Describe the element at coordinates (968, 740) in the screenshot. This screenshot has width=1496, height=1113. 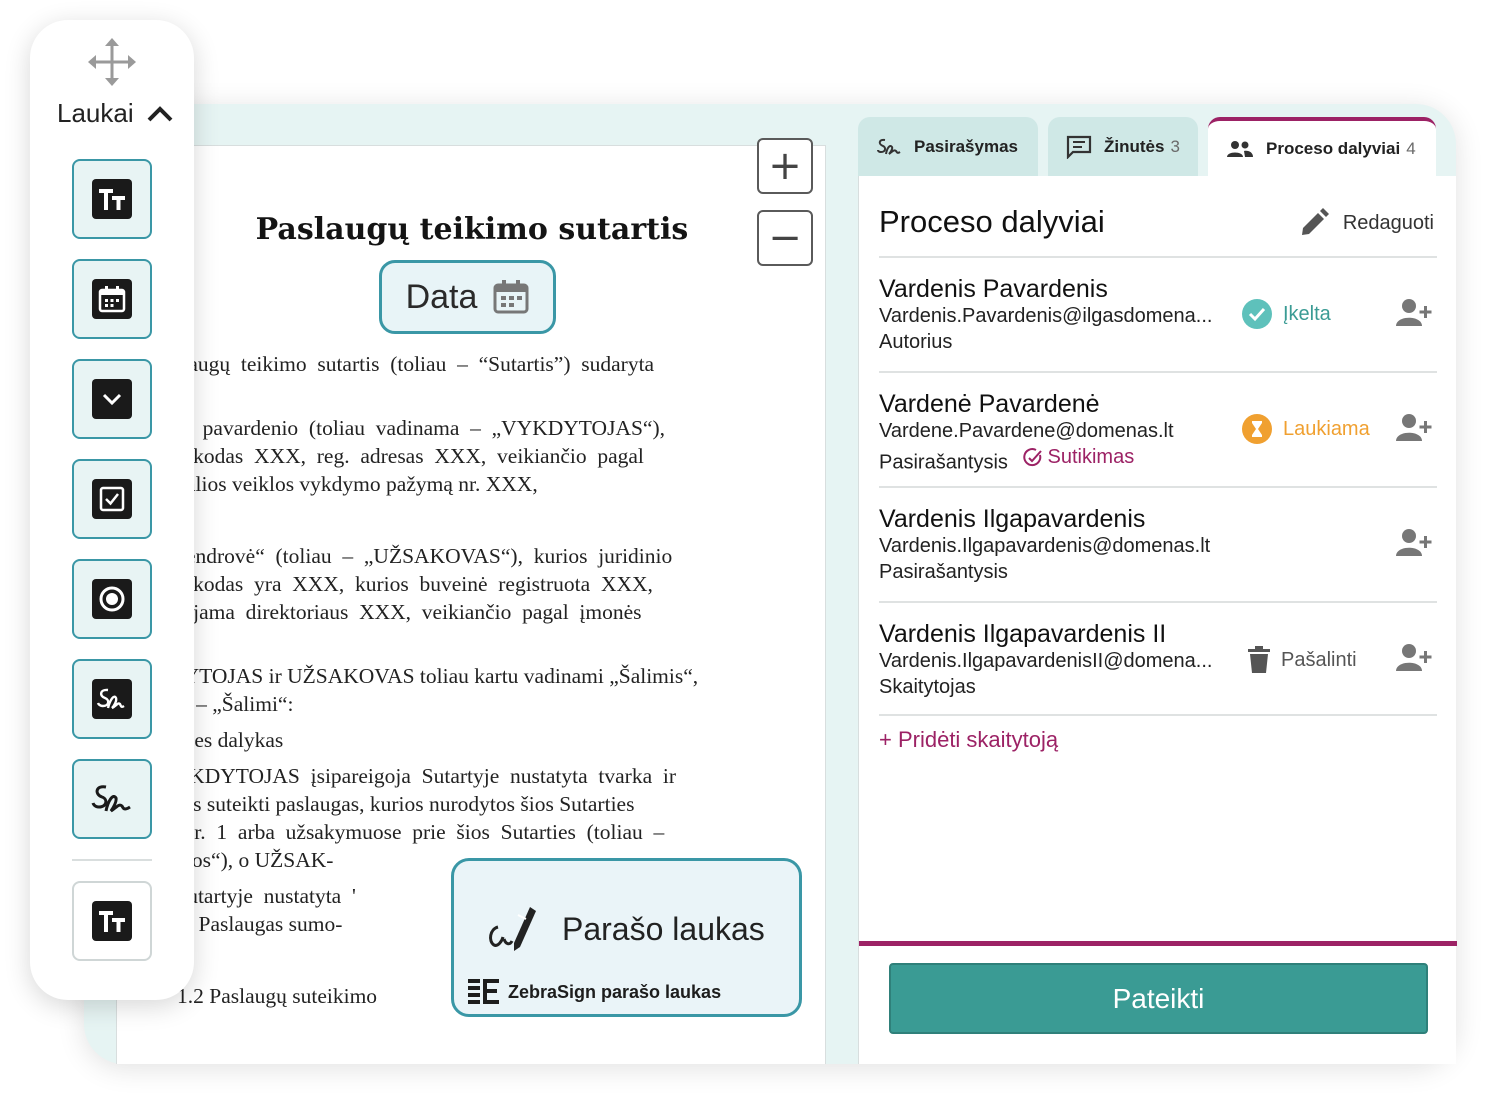
I see `add-reader-link: + Pridėti skaitytoją` at that location.